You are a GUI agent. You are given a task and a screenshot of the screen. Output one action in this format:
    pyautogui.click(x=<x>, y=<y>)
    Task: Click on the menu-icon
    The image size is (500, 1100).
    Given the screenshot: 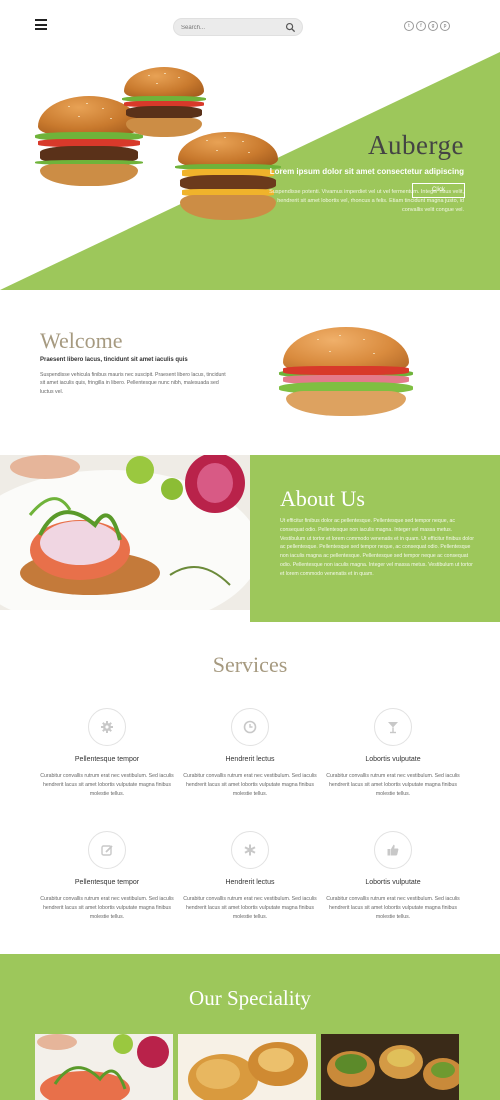 What is the action you would take?
    pyautogui.click(x=41, y=24)
    